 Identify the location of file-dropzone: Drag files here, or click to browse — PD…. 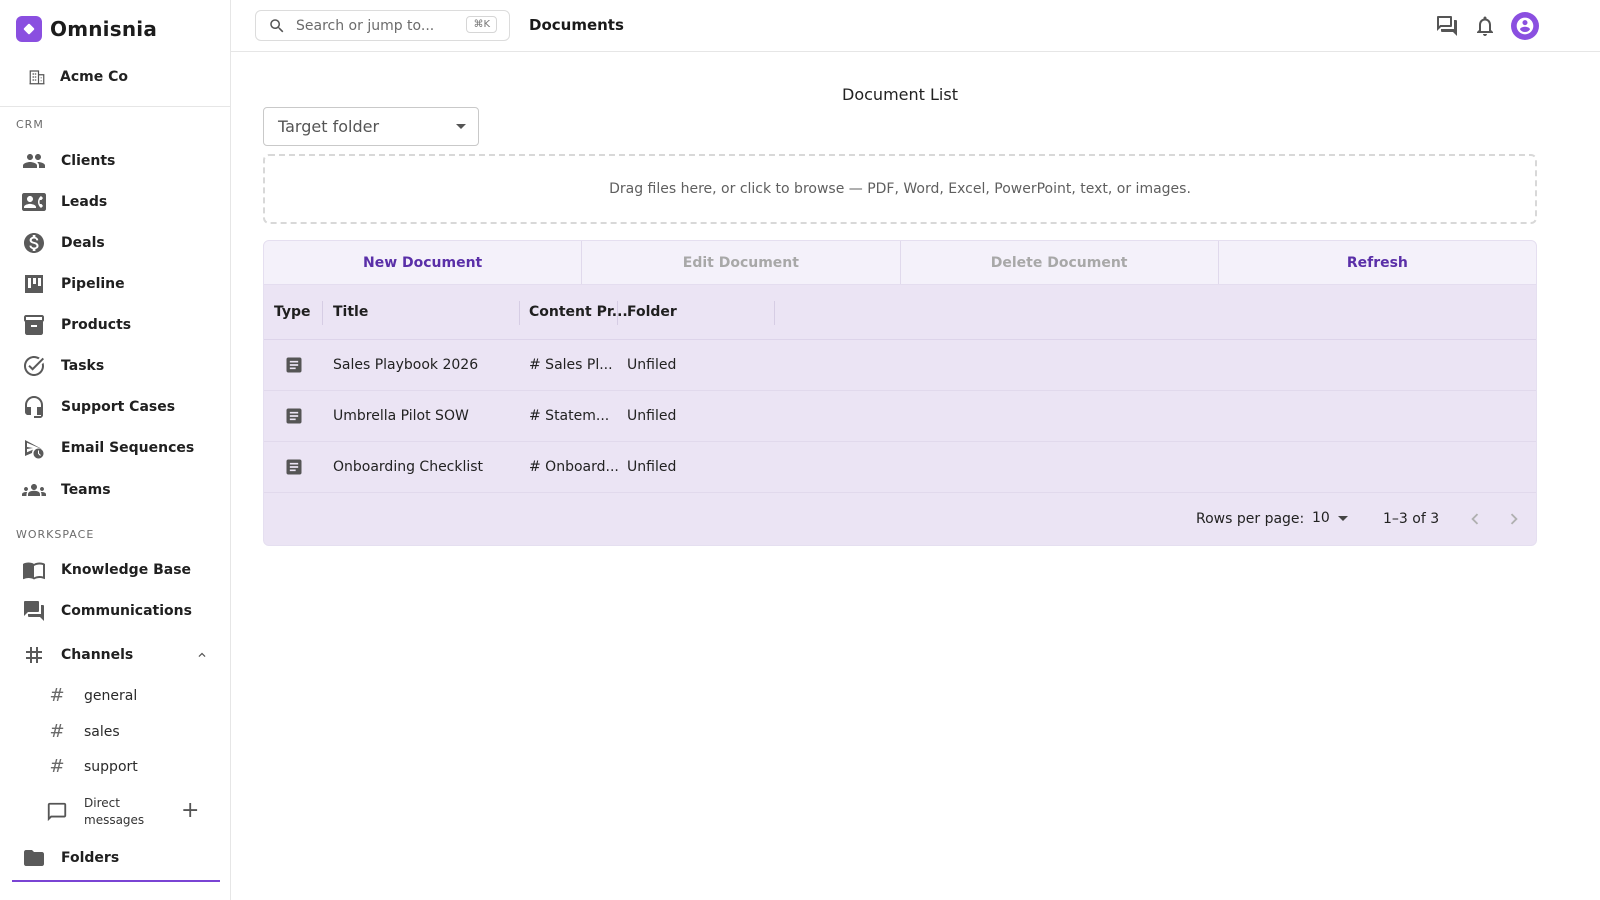
(900, 189).